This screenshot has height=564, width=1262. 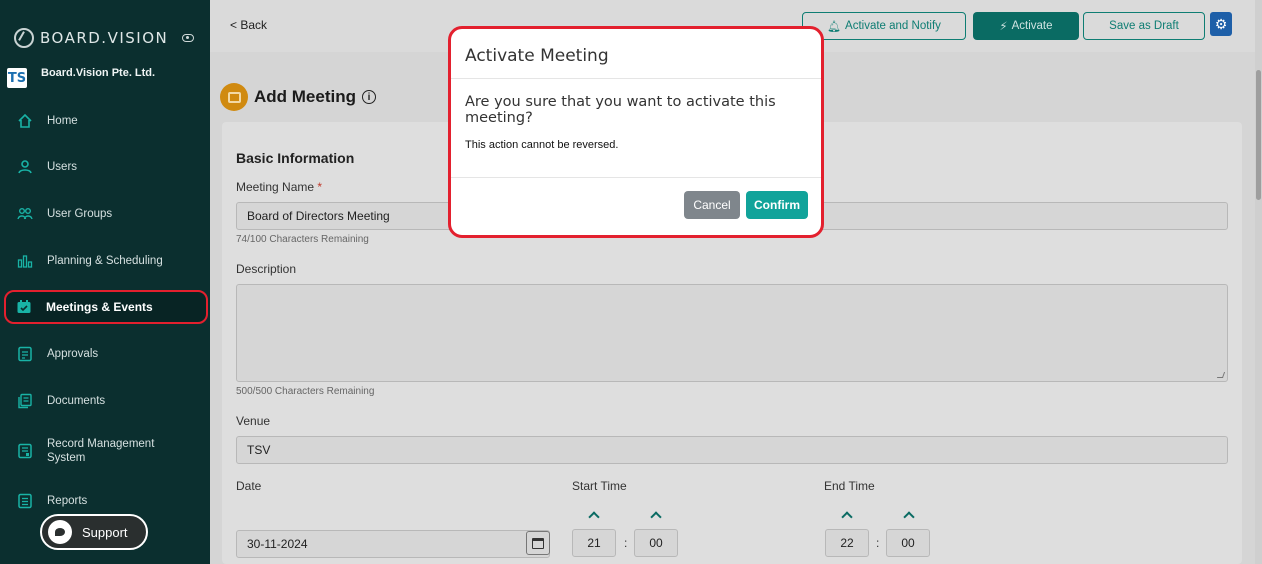 I want to click on date-picker-button, so click(x=538, y=543).